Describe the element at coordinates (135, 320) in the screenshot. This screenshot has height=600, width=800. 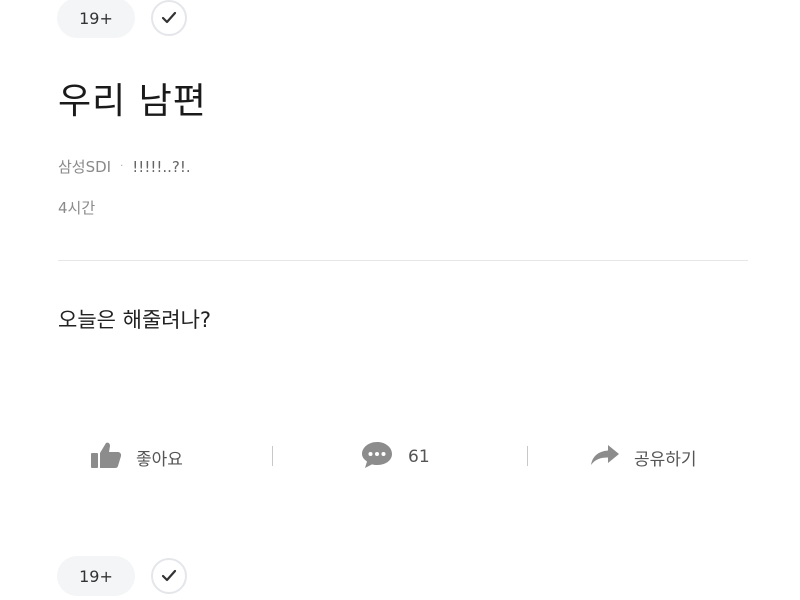
I see `post-body: 오늘은 해줄려나?` at that location.